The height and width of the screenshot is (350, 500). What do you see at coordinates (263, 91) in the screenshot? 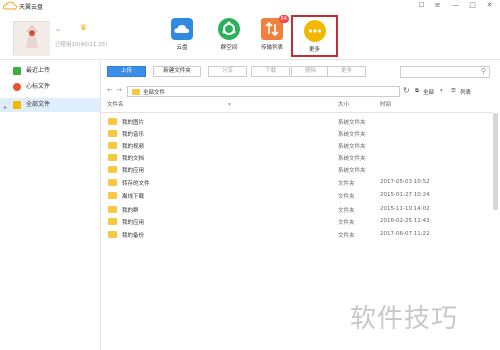
I see `breadcrumb: 全部文件` at bounding box center [263, 91].